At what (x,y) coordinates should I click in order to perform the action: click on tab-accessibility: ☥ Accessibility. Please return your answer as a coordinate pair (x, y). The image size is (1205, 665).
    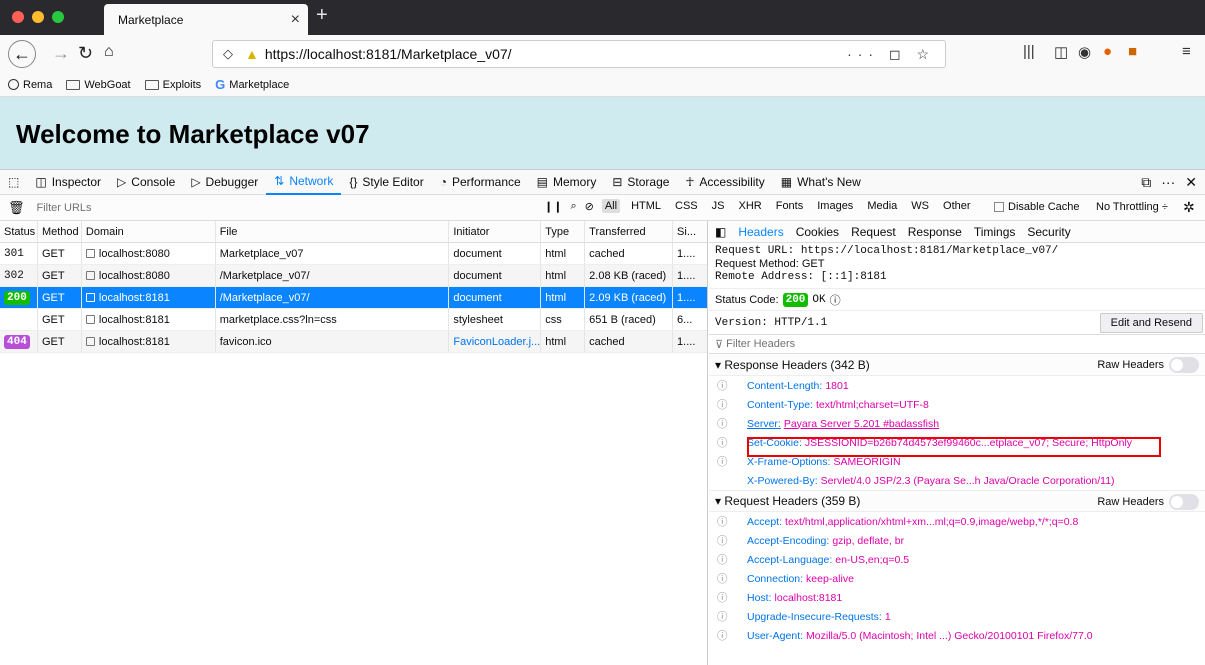
    Looking at the image, I should click on (724, 182).